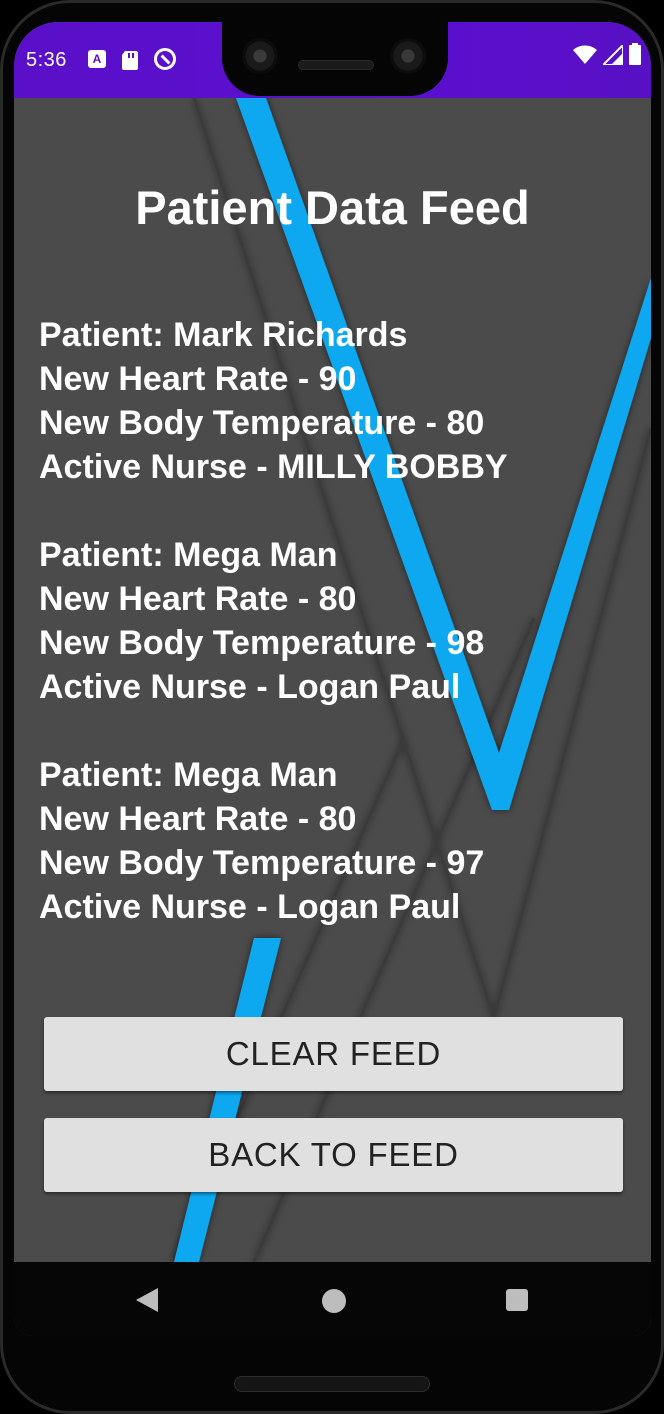 The height and width of the screenshot is (1414, 664). Describe the element at coordinates (262, 863) in the screenshot. I see `body-temperature: New Body Temperature - 97` at that location.